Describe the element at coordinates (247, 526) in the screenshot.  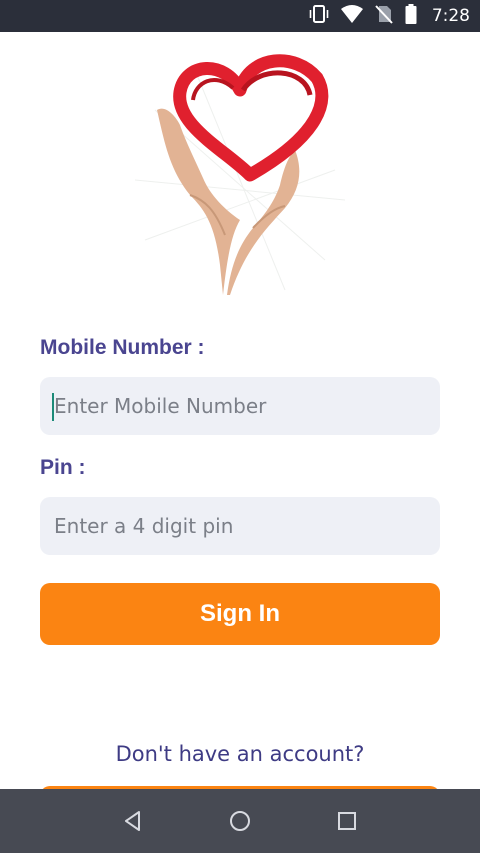
I see `pin-input` at that location.